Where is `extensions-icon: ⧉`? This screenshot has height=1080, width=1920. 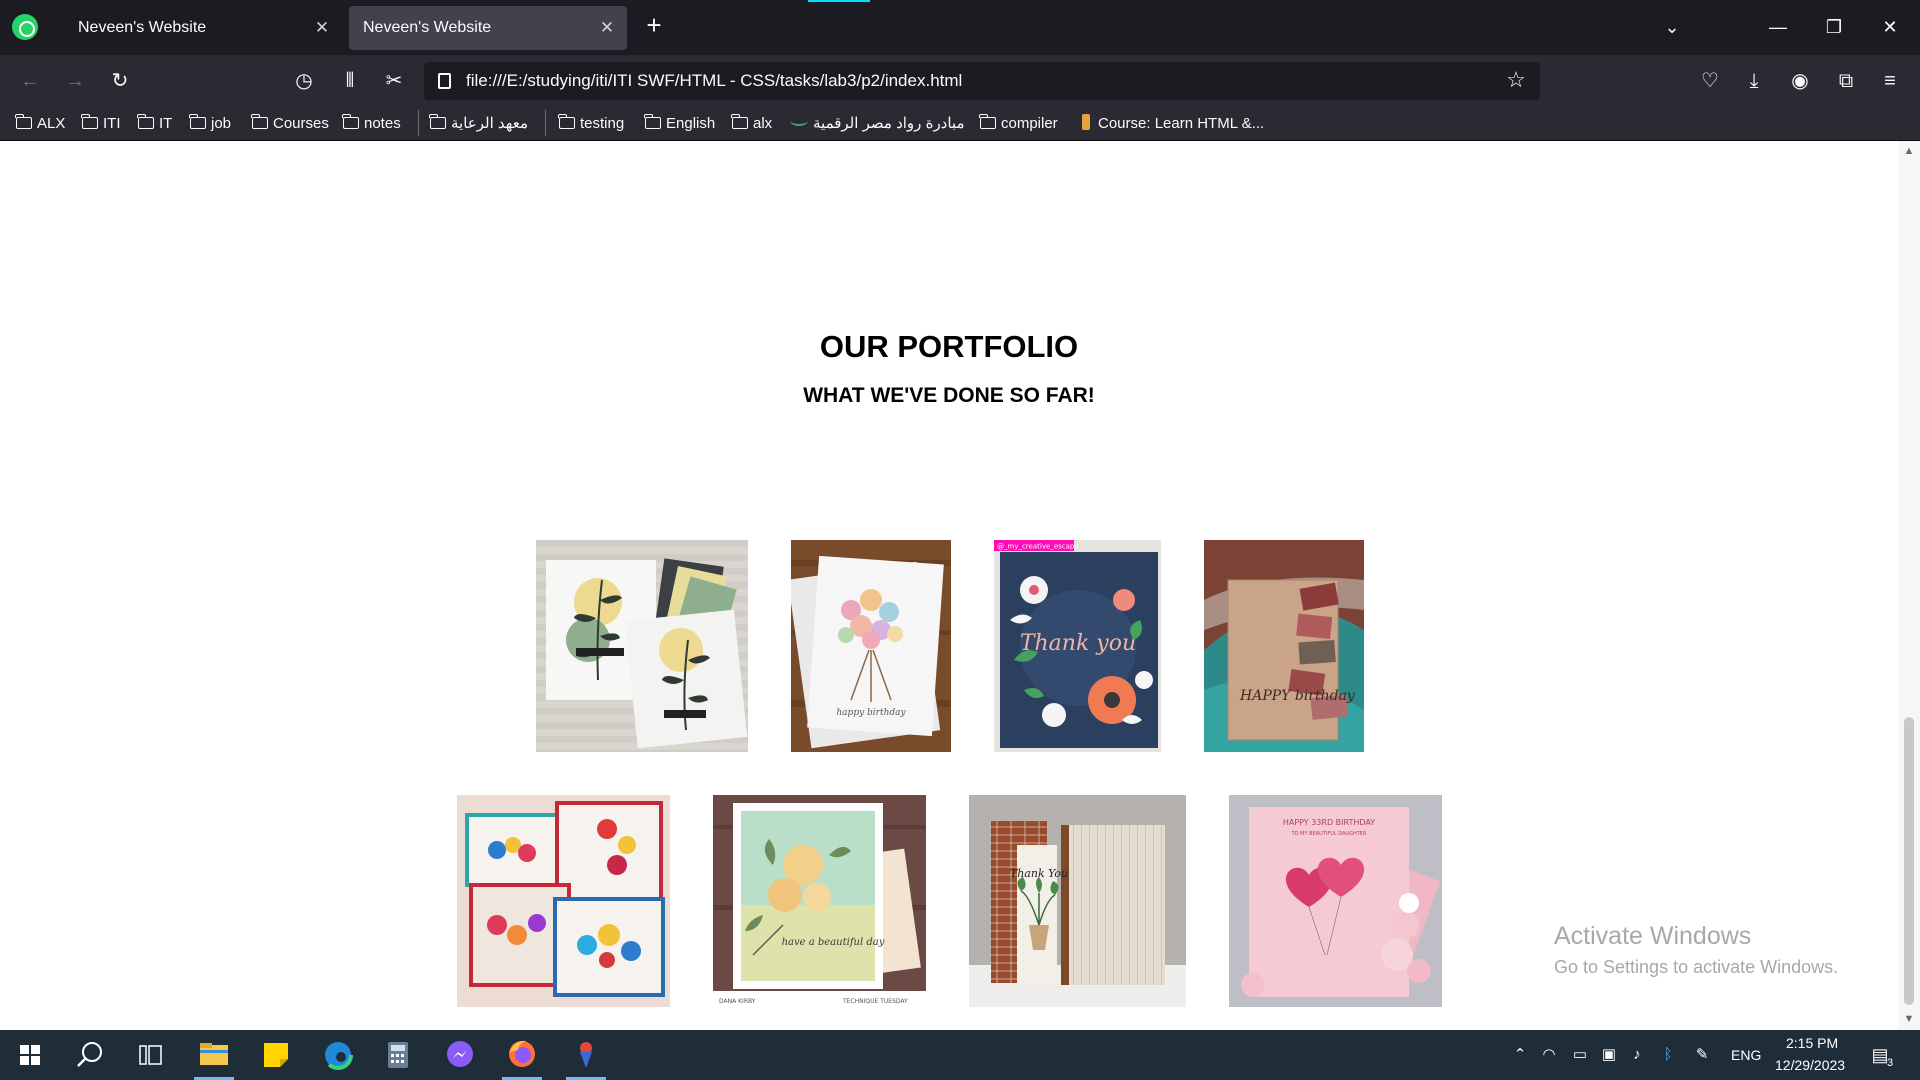
extensions-icon: ⧉ is located at coordinates (1846, 81).